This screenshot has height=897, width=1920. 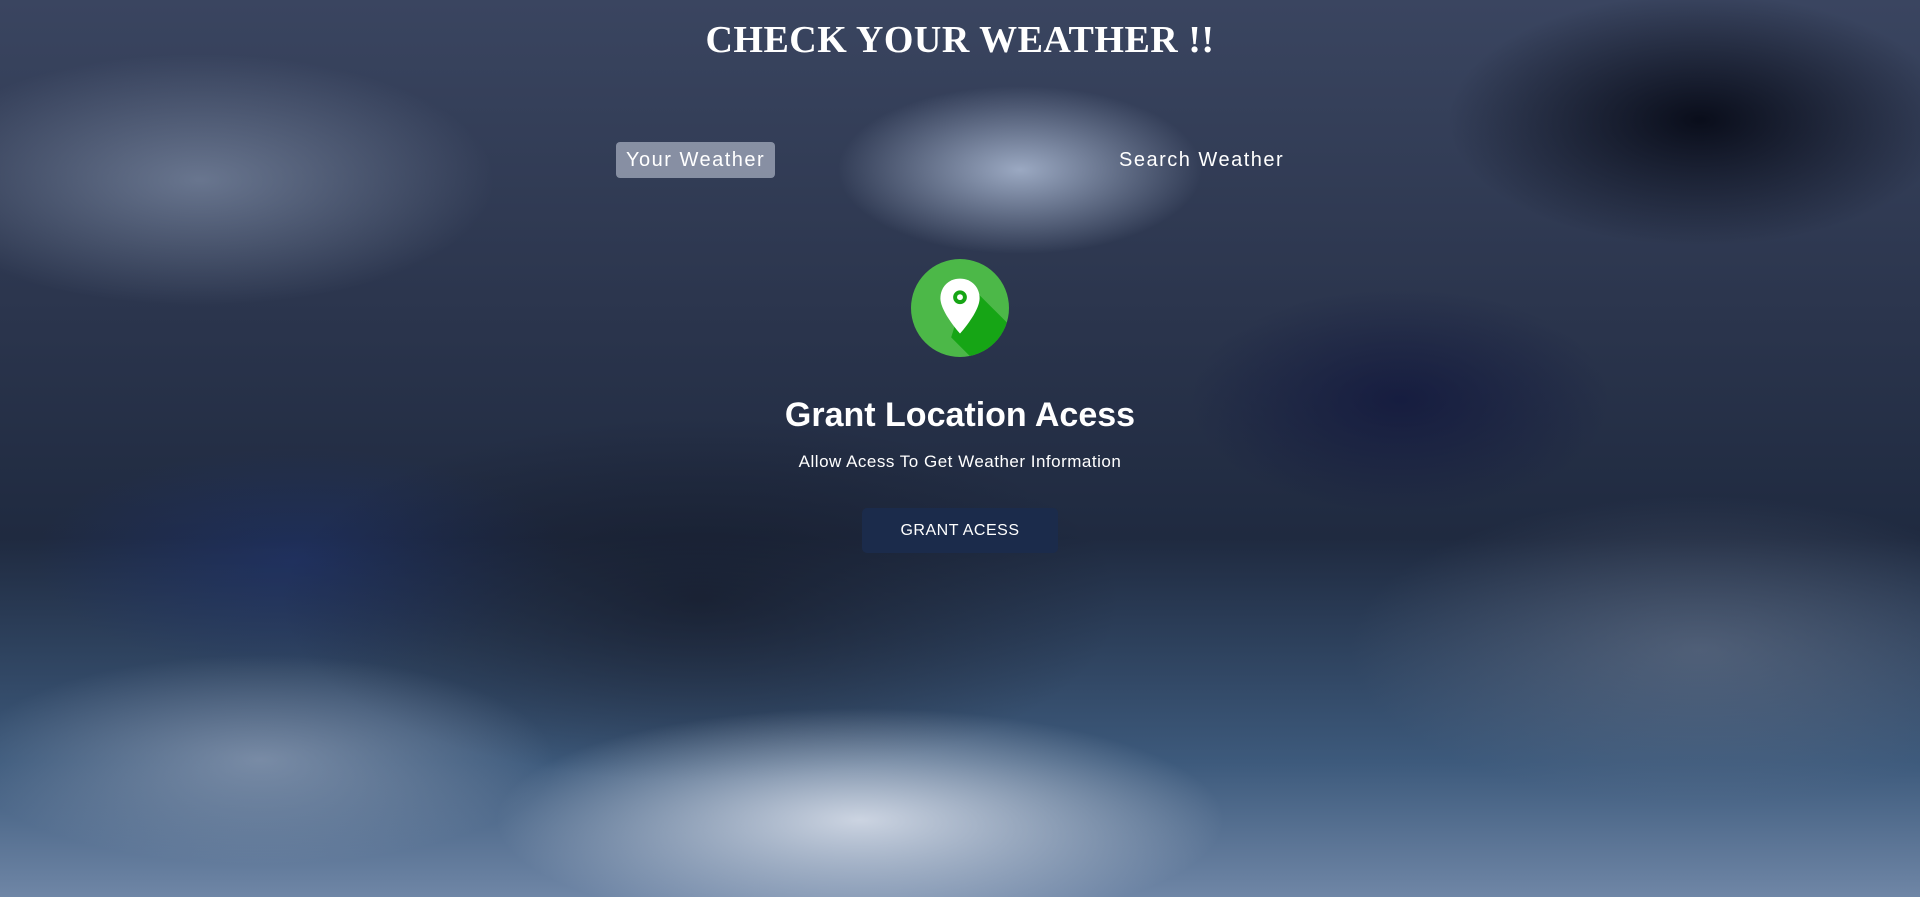 What do you see at coordinates (960, 40) in the screenshot?
I see `app-title: CHECK YOUR WEATHER !!` at bounding box center [960, 40].